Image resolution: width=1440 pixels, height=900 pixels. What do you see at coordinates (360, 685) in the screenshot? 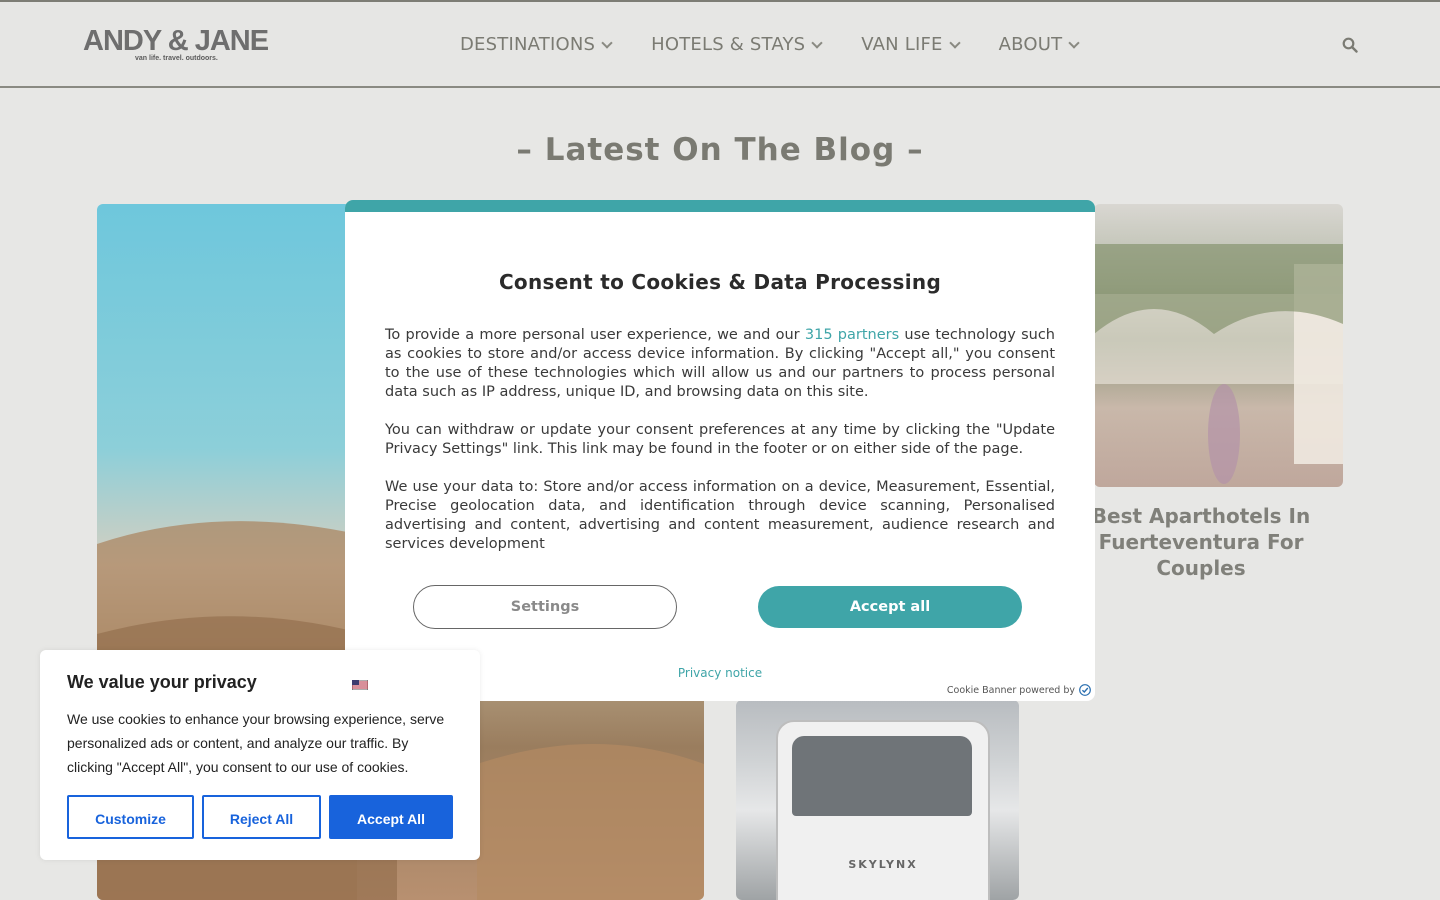
I see `flag-icon` at bounding box center [360, 685].